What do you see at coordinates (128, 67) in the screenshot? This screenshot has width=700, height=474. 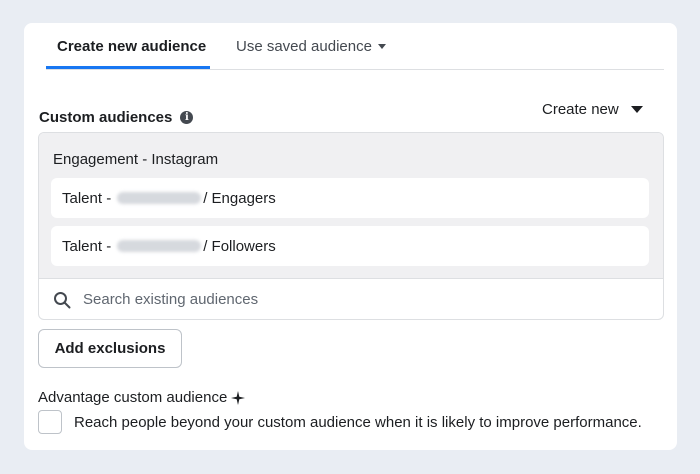 I see `active-tab-underline` at bounding box center [128, 67].